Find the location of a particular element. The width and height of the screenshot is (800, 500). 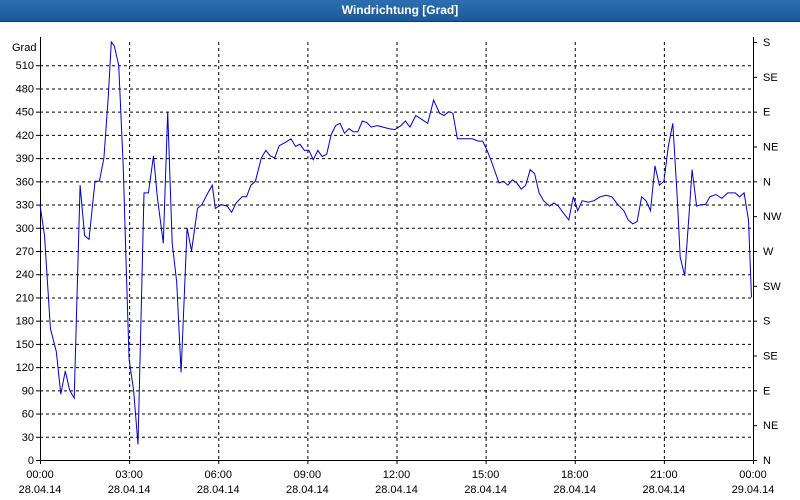

compass-label-10: E is located at coordinates (766, 113).